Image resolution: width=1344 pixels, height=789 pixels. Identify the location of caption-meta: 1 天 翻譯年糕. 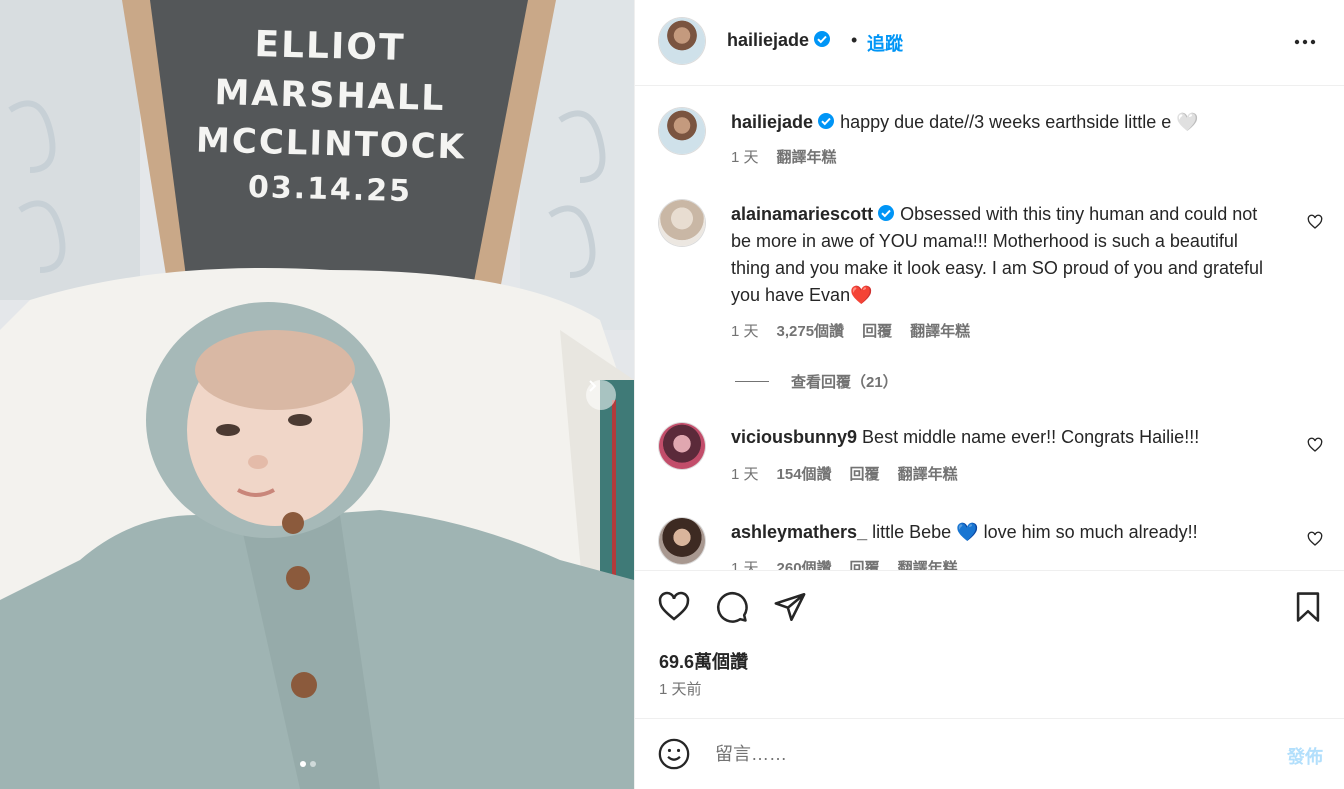
(784, 156).